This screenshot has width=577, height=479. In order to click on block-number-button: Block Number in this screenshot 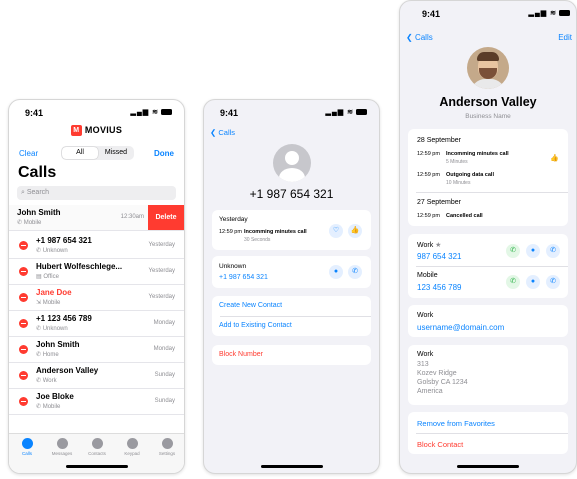, I will do `click(241, 354)`.